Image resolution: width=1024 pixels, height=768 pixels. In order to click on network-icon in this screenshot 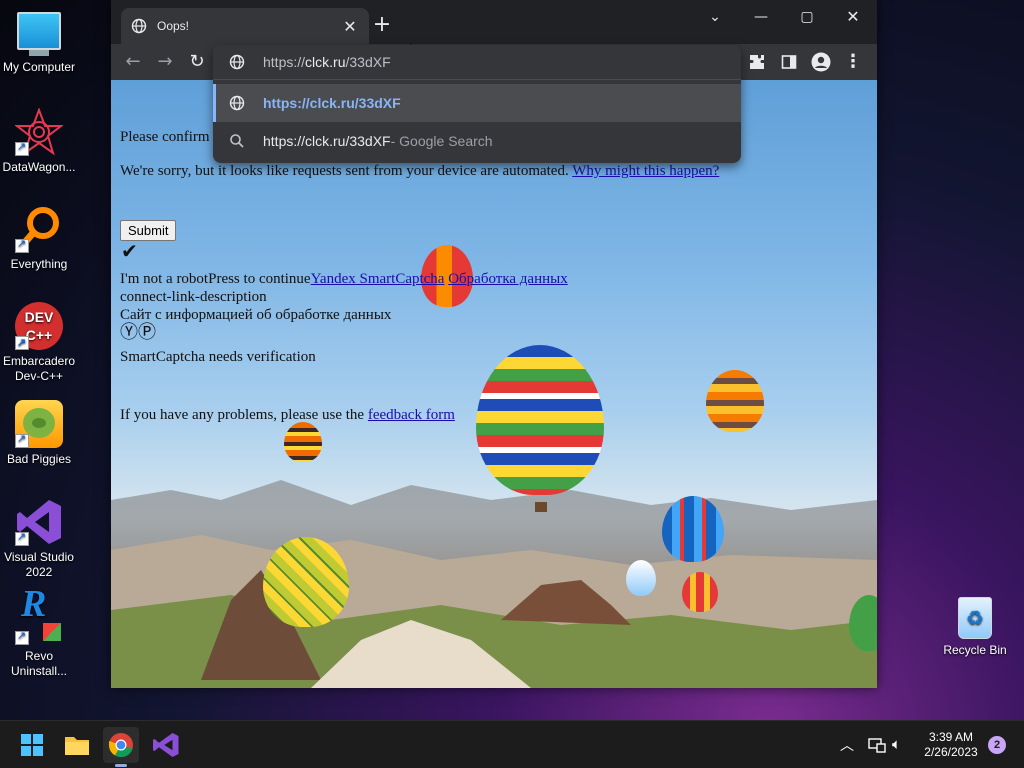, I will do `click(878, 744)`.